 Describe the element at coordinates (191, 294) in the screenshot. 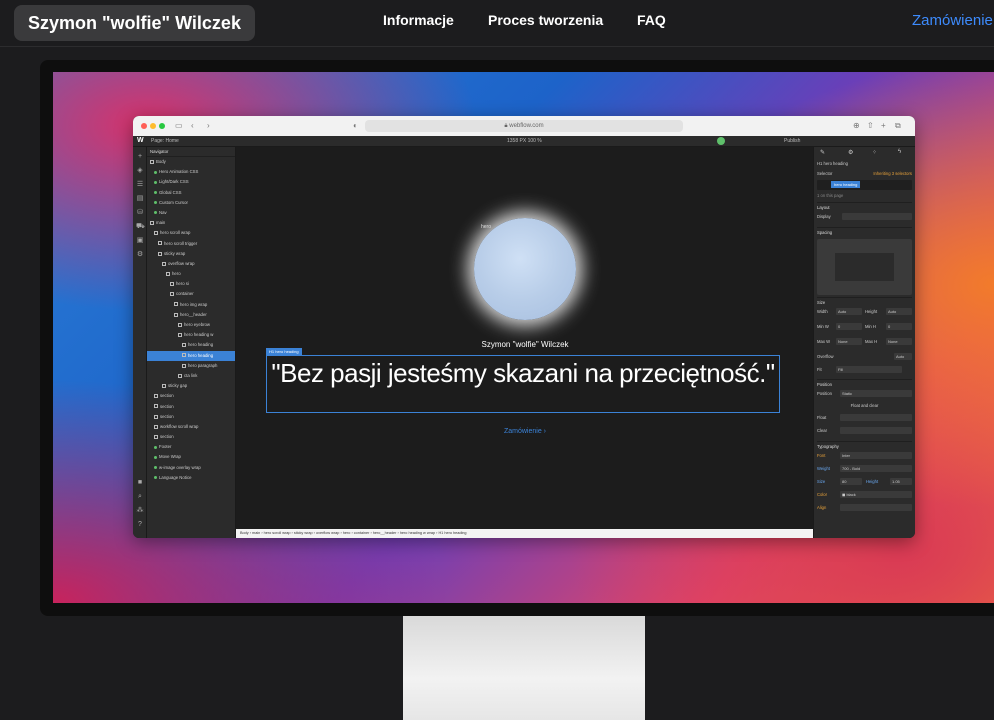

I see `navigator-row: container` at that location.